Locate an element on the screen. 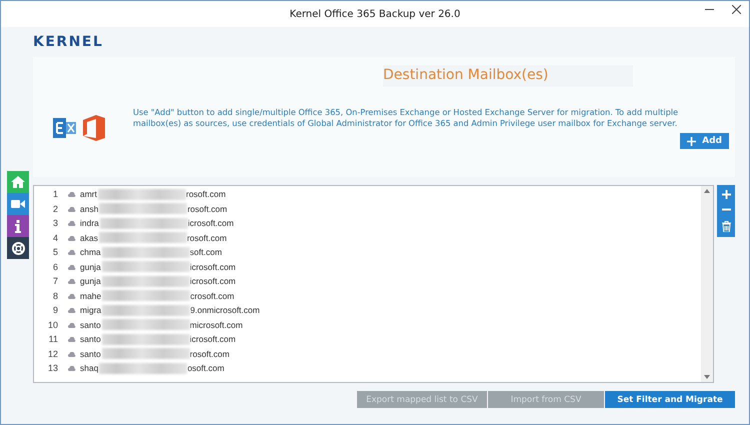 This screenshot has height=425, width=750. exchange-icon is located at coordinates (65, 128).